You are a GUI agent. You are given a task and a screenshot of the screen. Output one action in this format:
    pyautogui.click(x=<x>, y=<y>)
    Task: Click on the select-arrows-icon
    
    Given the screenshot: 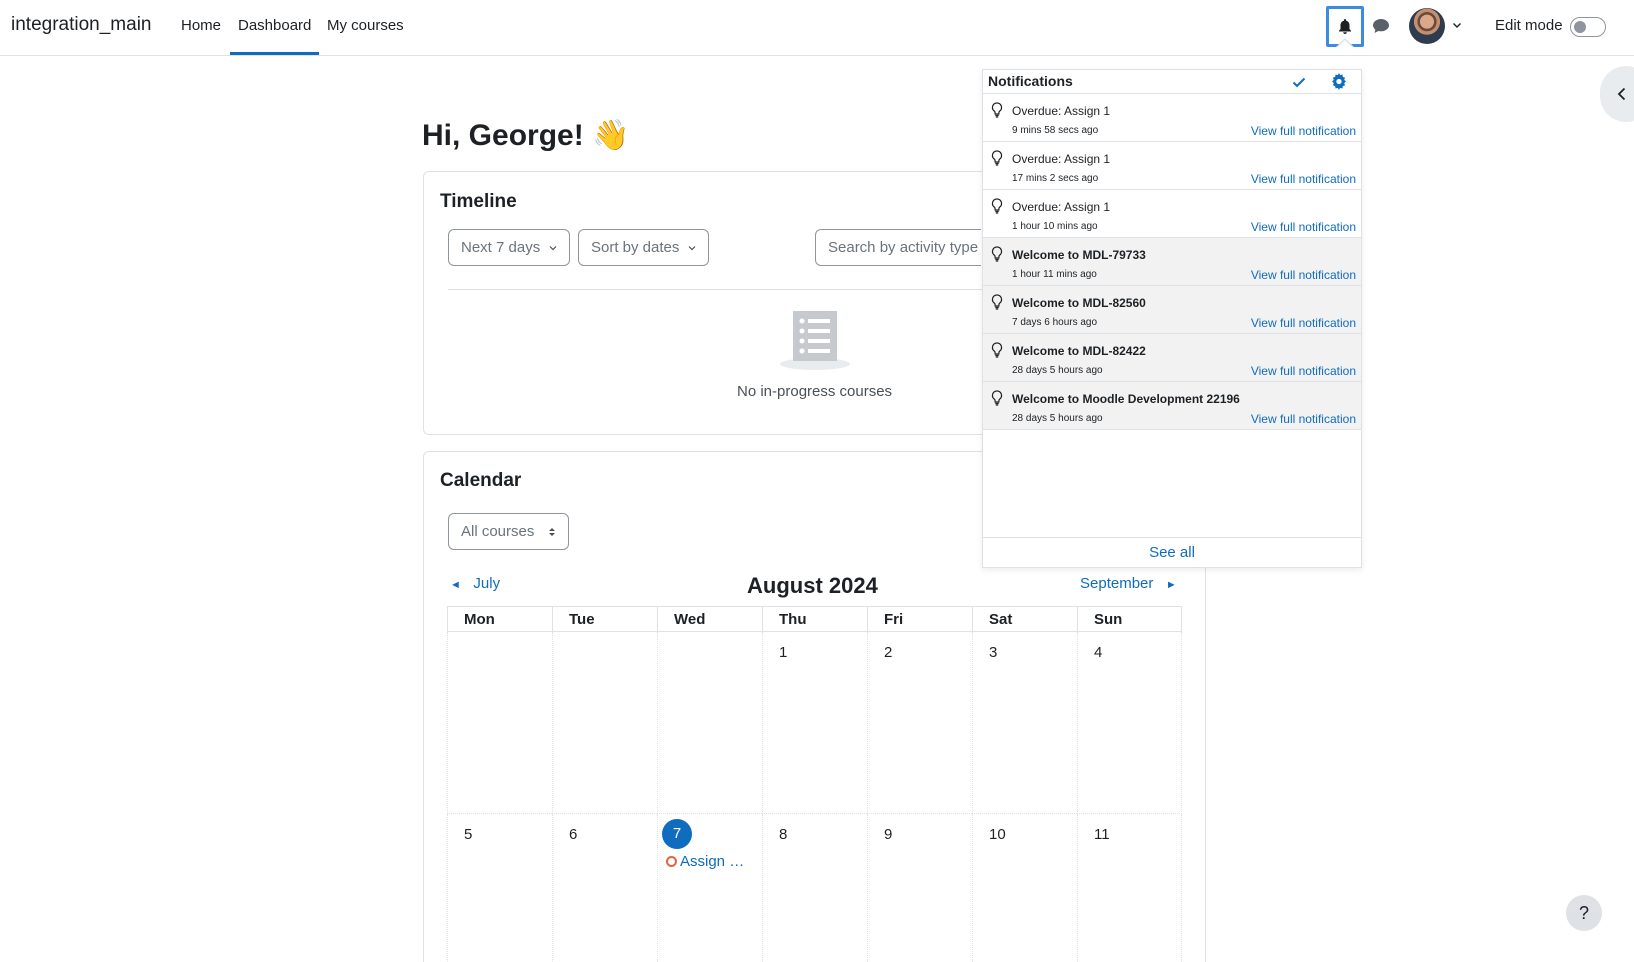 What is the action you would take?
    pyautogui.click(x=552, y=532)
    